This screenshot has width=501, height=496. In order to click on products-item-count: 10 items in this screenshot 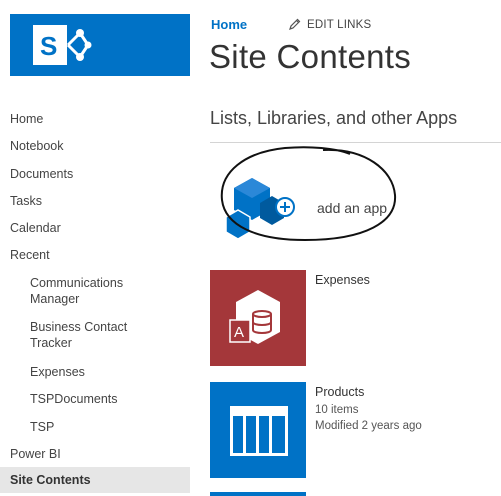, I will do `click(337, 410)`.